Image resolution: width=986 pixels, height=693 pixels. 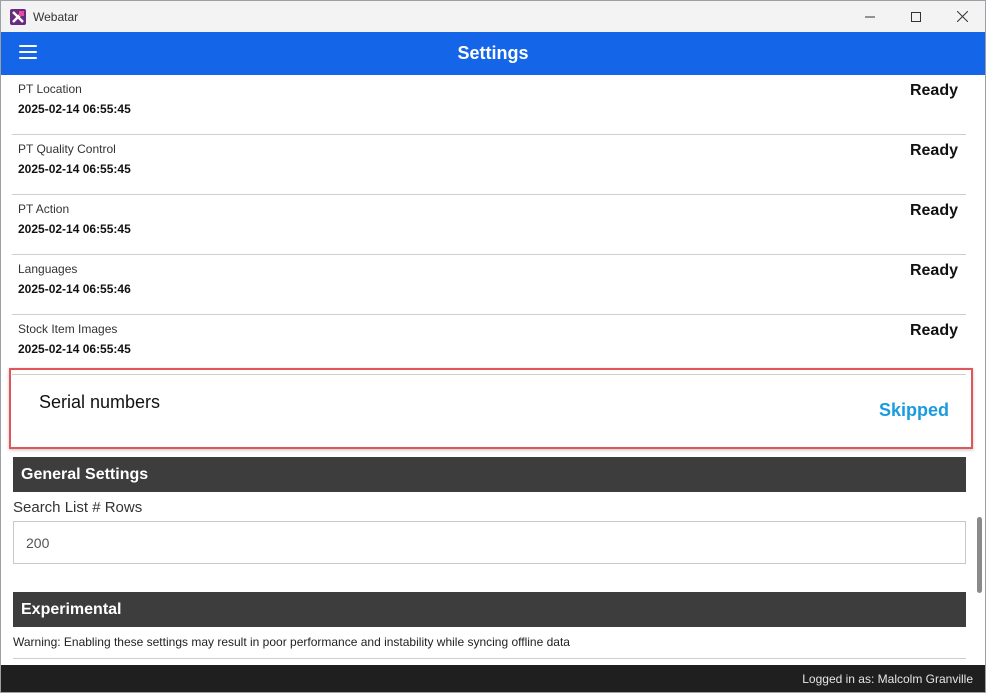 I want to click on general-settings-header: General Settings, so click(x=489, y=474).